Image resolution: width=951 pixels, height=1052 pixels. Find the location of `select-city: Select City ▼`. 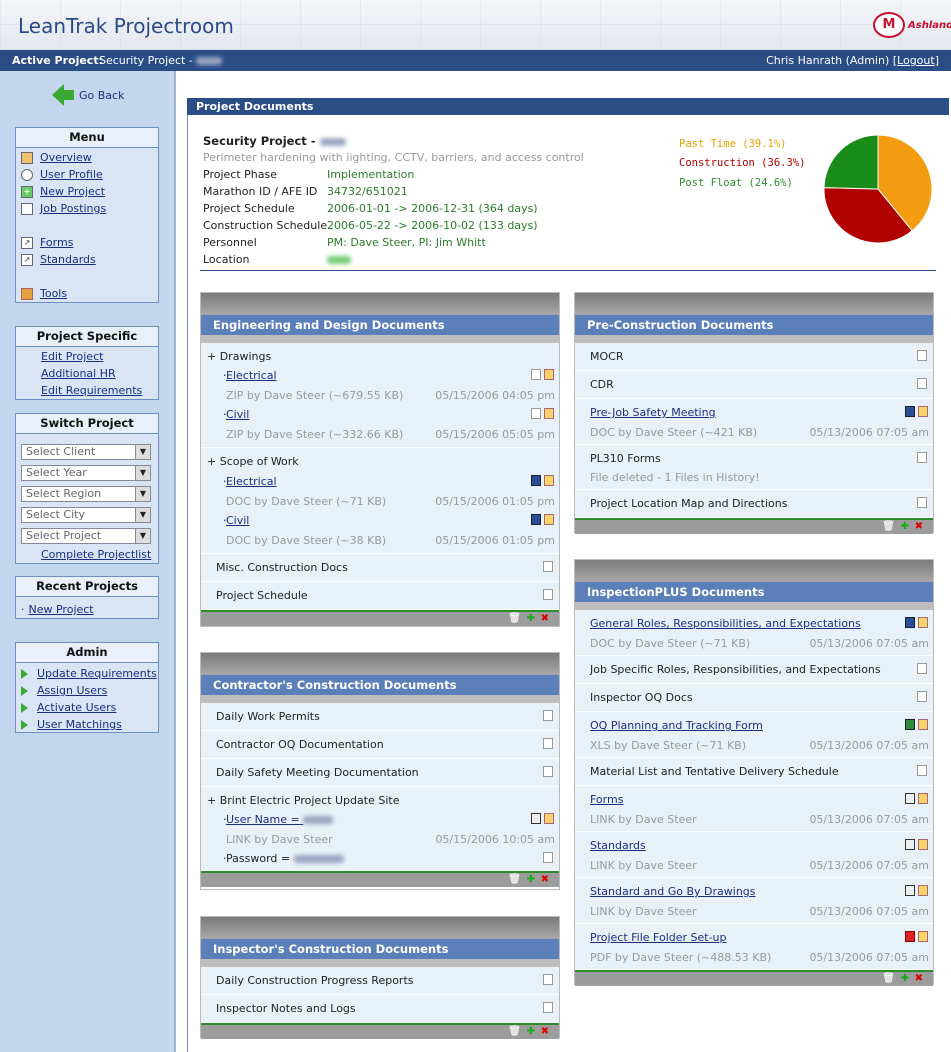

select-city: Select City ▼ is located at coordinates (86, 515).